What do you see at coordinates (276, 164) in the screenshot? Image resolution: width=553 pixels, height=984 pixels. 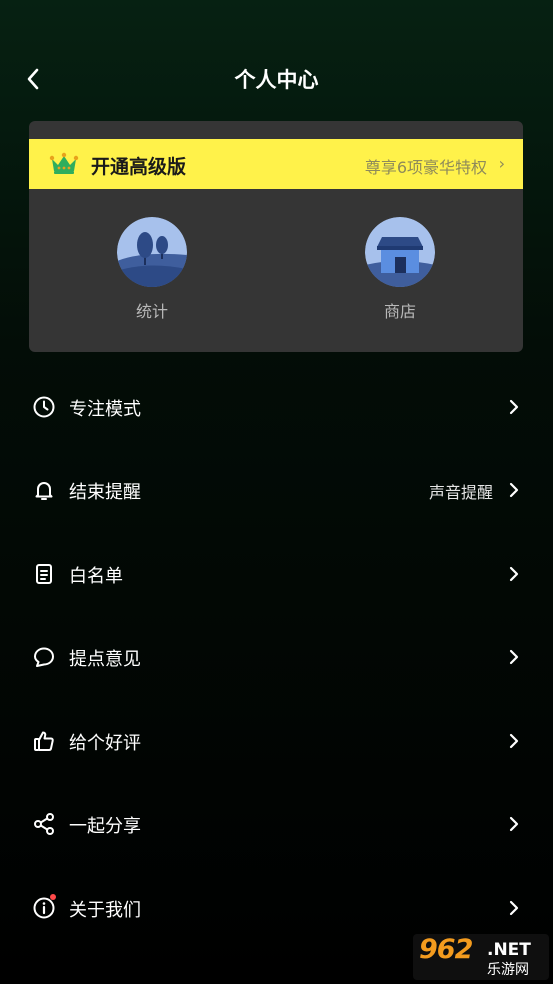 I see `upgrade-premium-banner: 开通高级版 尊享6项豪华特权 ›` at bounding box center [276, 164].